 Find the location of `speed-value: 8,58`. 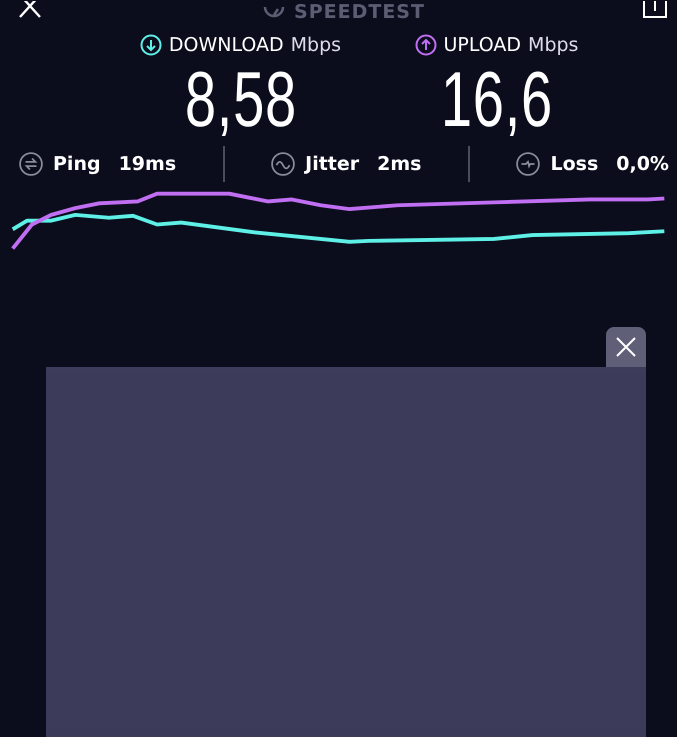

speed-value: 8,58 is located at coordinates (240, 99).